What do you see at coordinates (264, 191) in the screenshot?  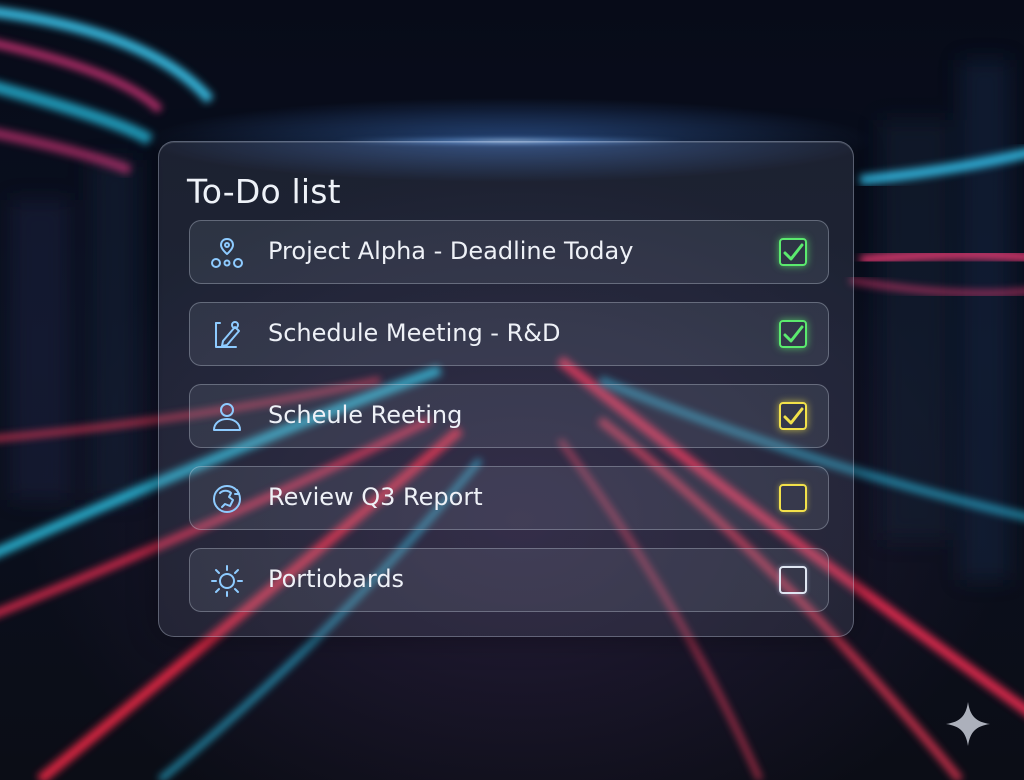 I see `panel-title: To-Do list` at bounding box center [264, 191].